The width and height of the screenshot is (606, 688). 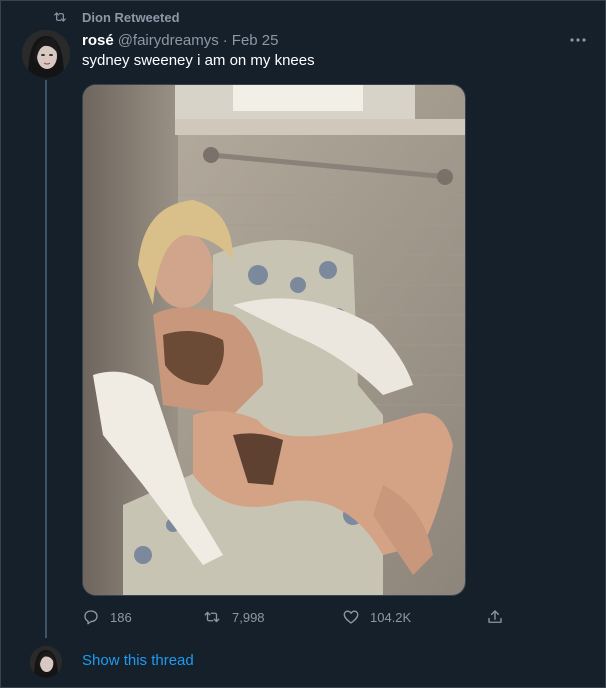 I want to click on tweet-actions: 186 7,998 104.2K, so click(x=297, y=619).